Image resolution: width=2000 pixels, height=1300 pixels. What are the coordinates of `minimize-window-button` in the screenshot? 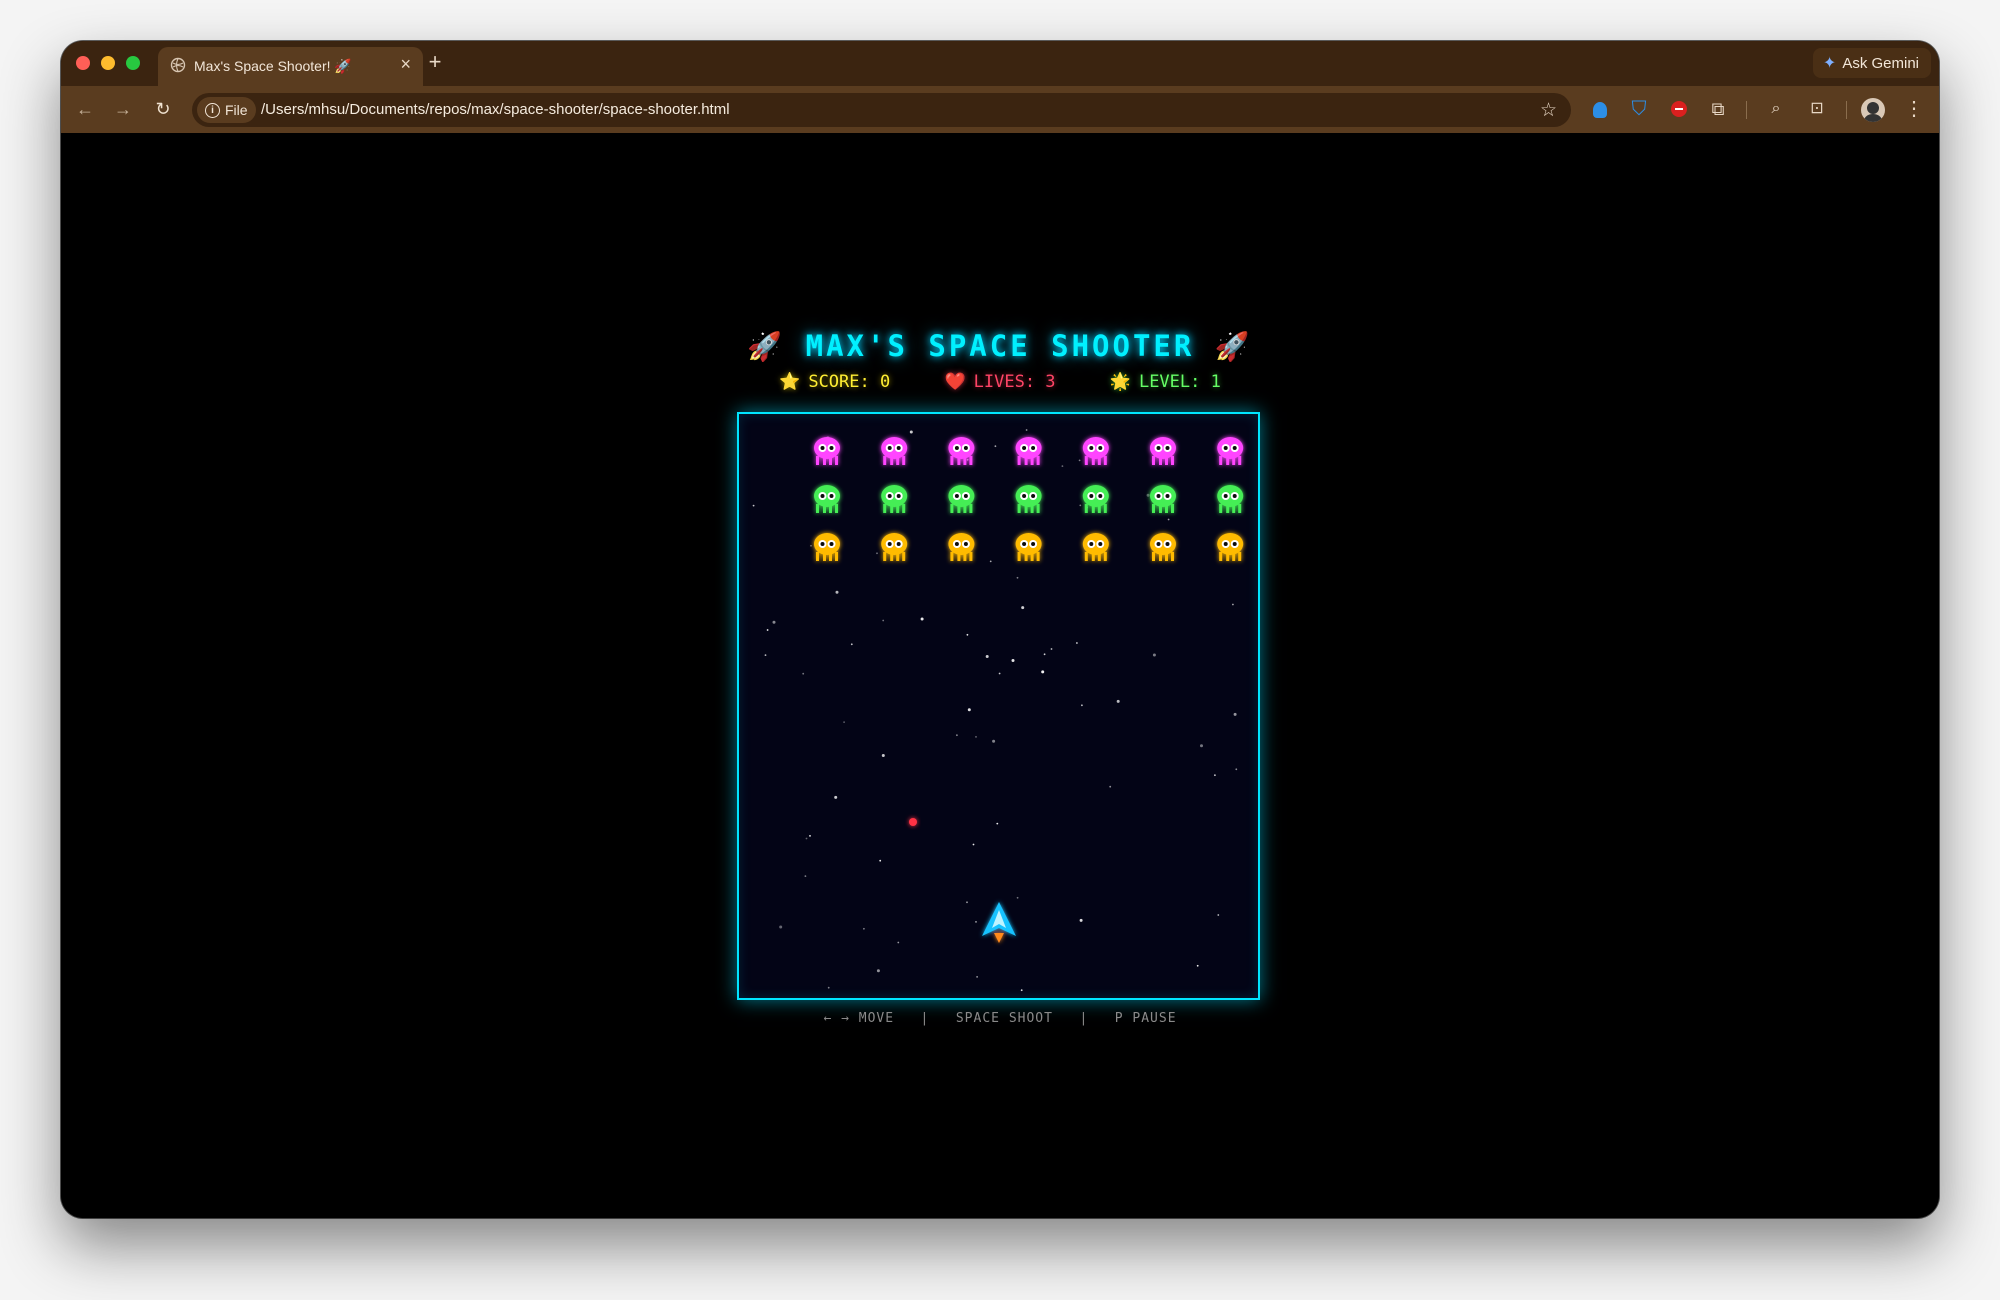 It's located at (108, 63).